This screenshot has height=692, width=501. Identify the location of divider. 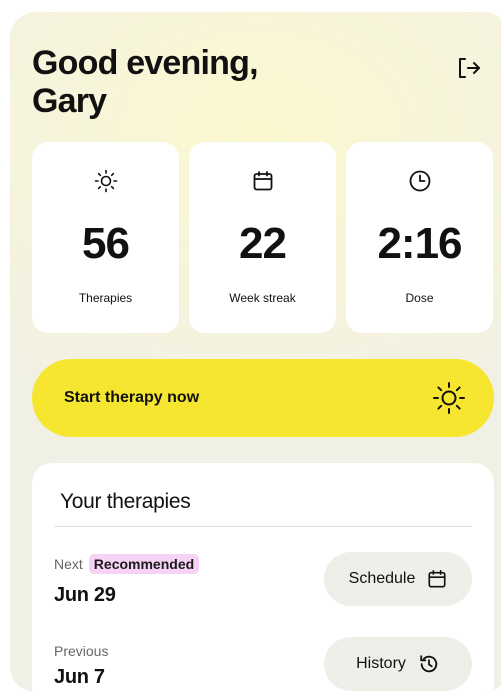
(263, 526).